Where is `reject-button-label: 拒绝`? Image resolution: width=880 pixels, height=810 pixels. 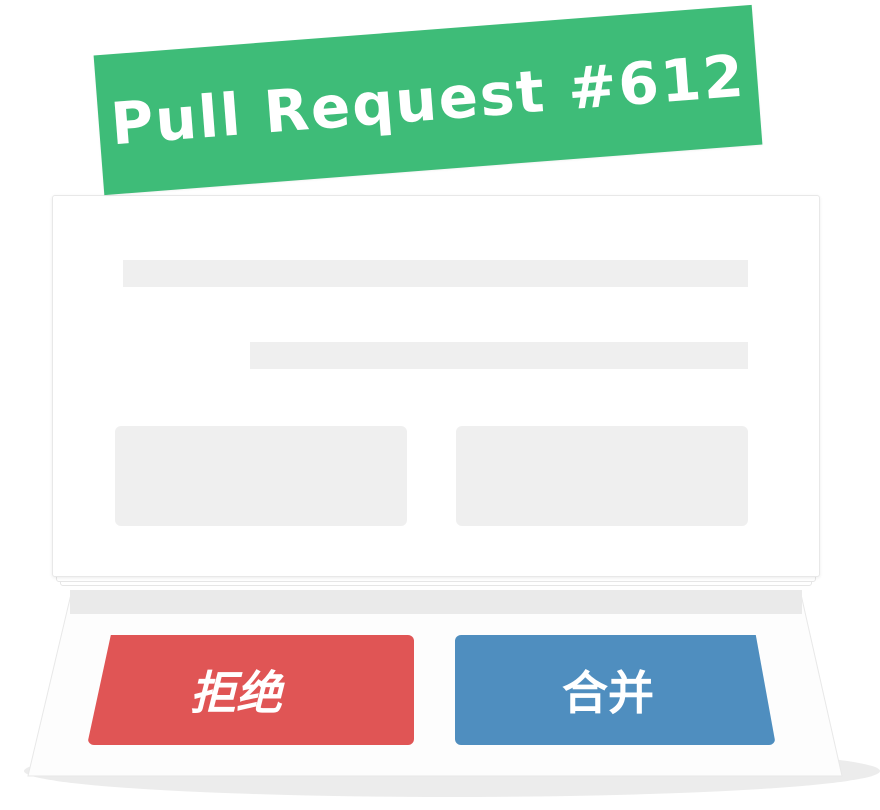
reject-button-label: 拒绝 is located at coordinates (236, 693).